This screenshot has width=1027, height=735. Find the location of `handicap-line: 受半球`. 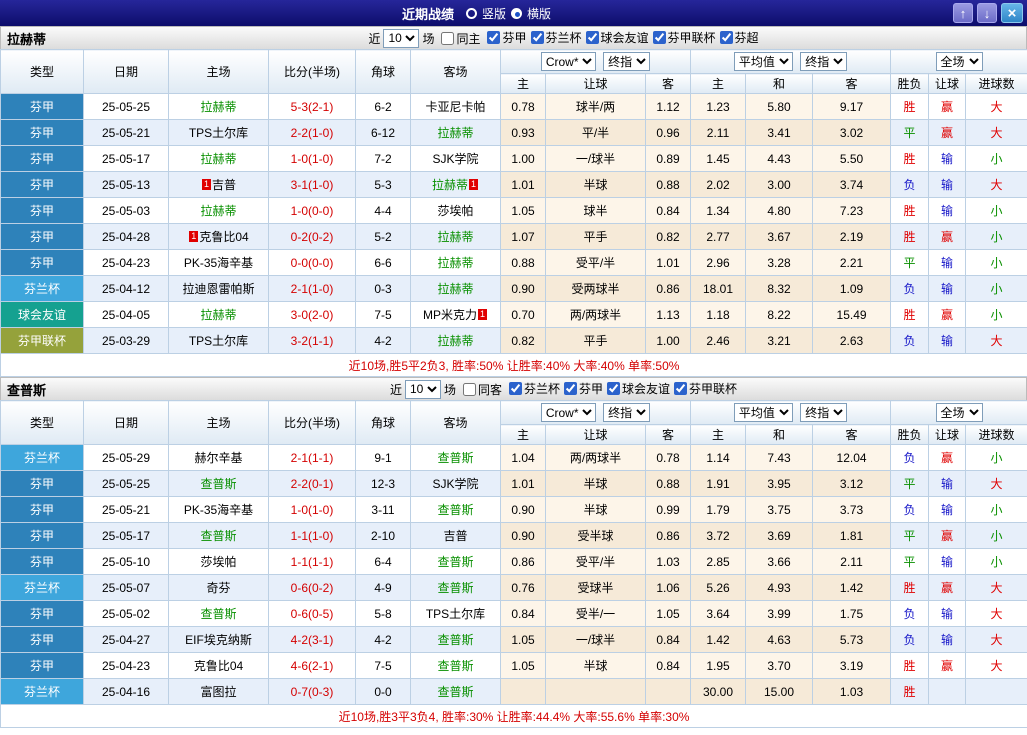

handicap-line: 受半球 is located at coordinates (595, 535).